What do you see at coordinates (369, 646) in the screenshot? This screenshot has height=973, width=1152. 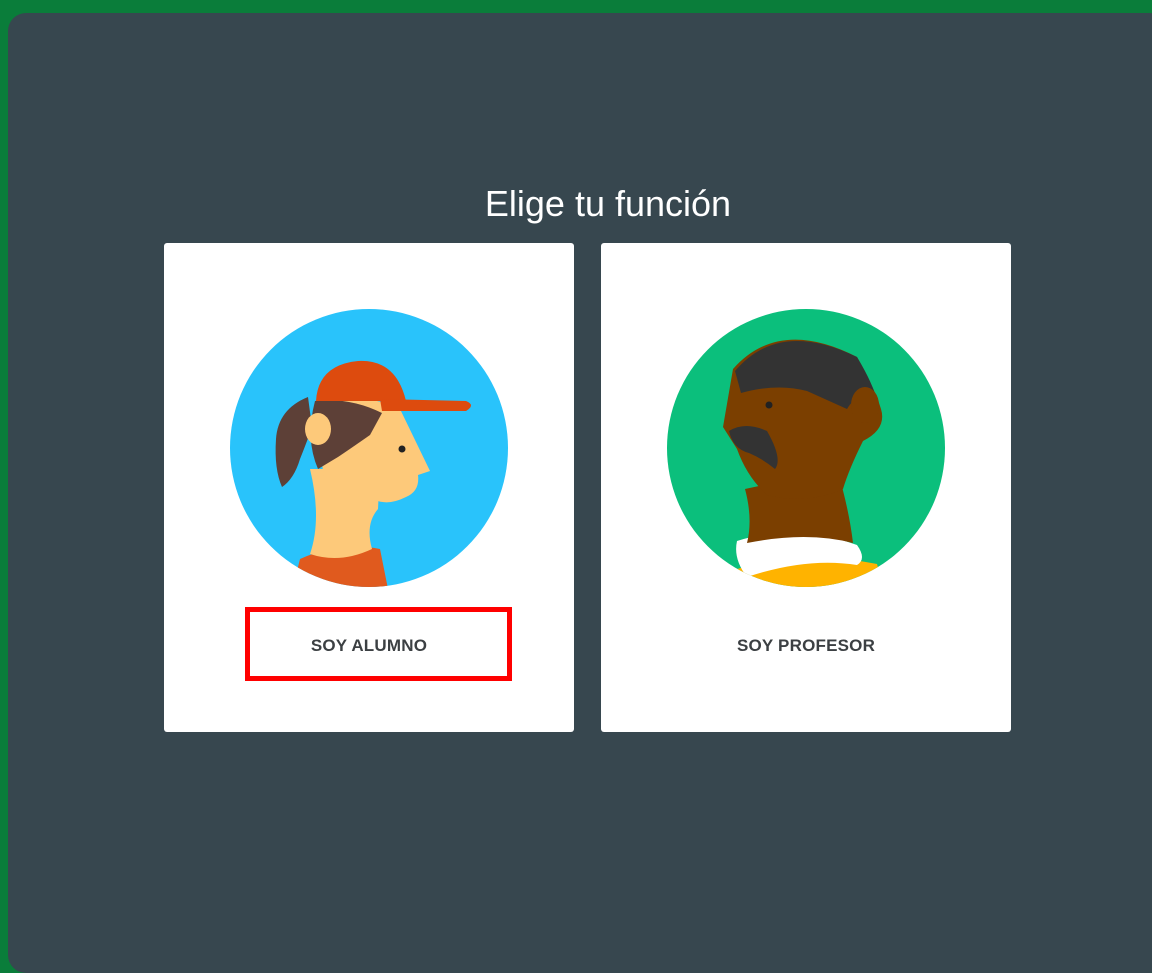 I see `student-role-label: SOY ALUMNO` at bounding box center [369, 646].